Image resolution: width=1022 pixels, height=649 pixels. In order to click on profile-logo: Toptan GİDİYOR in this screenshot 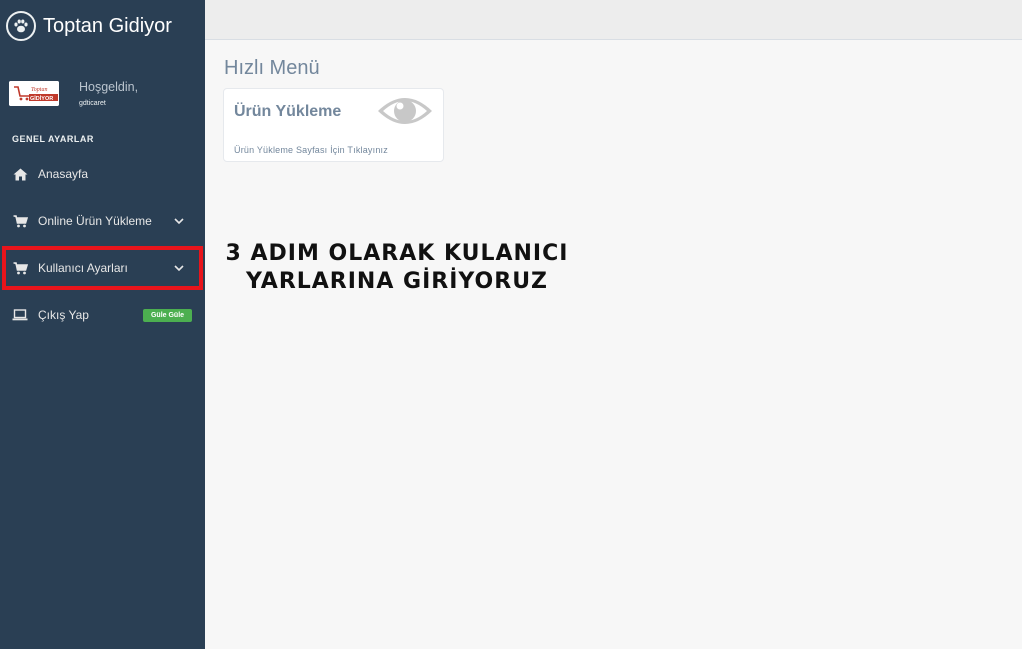, I will do `click(34, 93)`.